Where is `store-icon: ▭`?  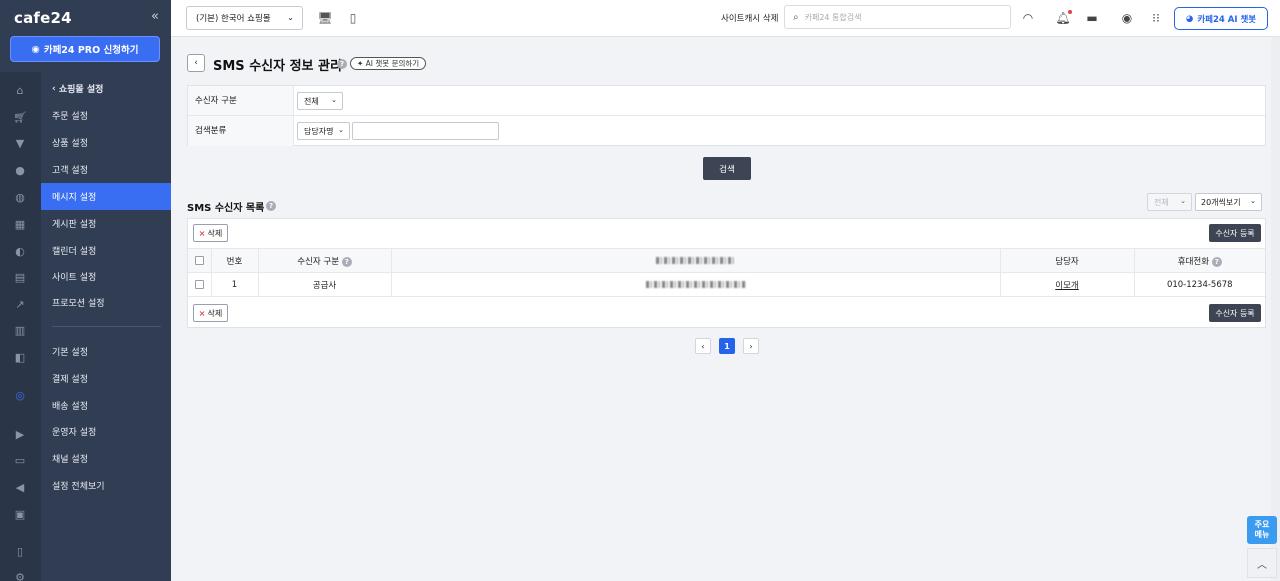
store-icon: ▭ is located at coordinates (20, 460).